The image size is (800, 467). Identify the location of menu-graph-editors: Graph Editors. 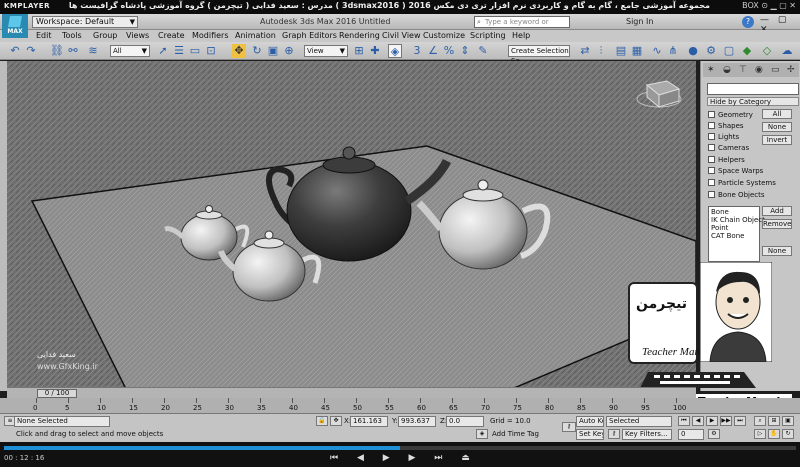
(309, 36).